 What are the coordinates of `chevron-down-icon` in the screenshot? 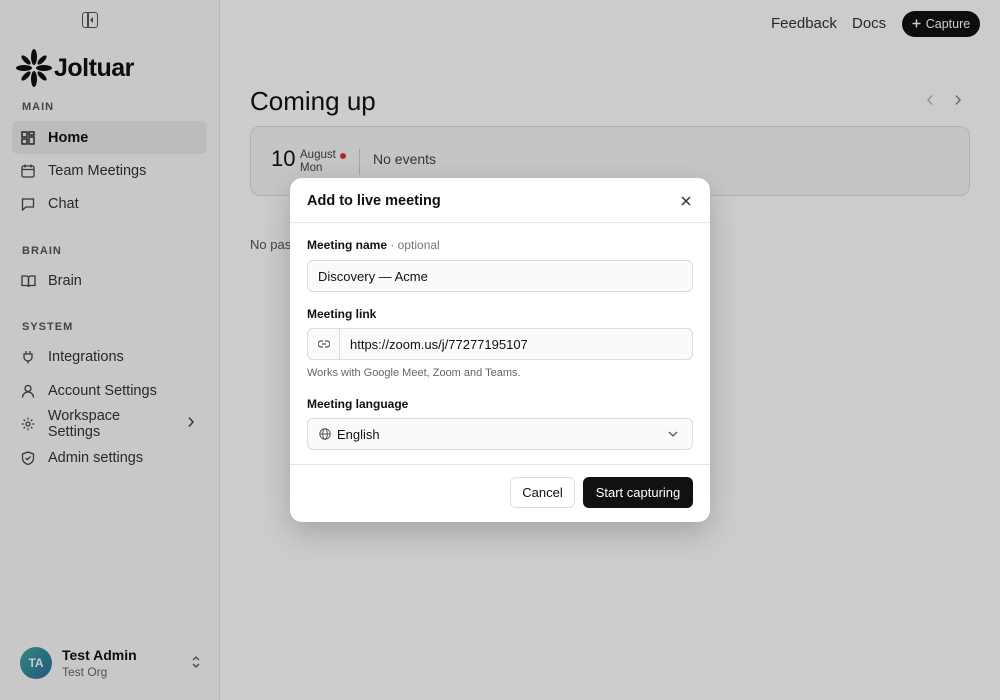 It's located at (673, 434).